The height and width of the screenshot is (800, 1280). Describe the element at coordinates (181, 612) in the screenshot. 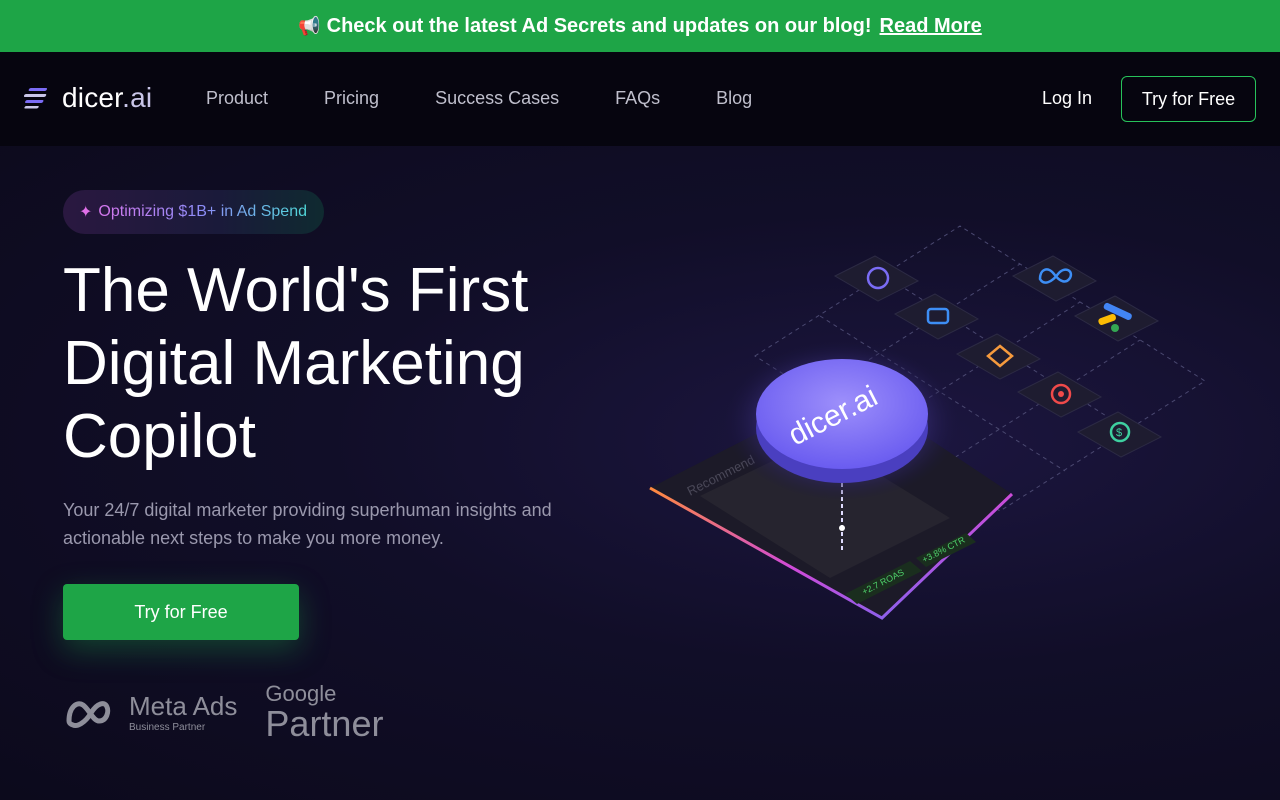

I see `try-free-hero-button: Try for Free` at that location.